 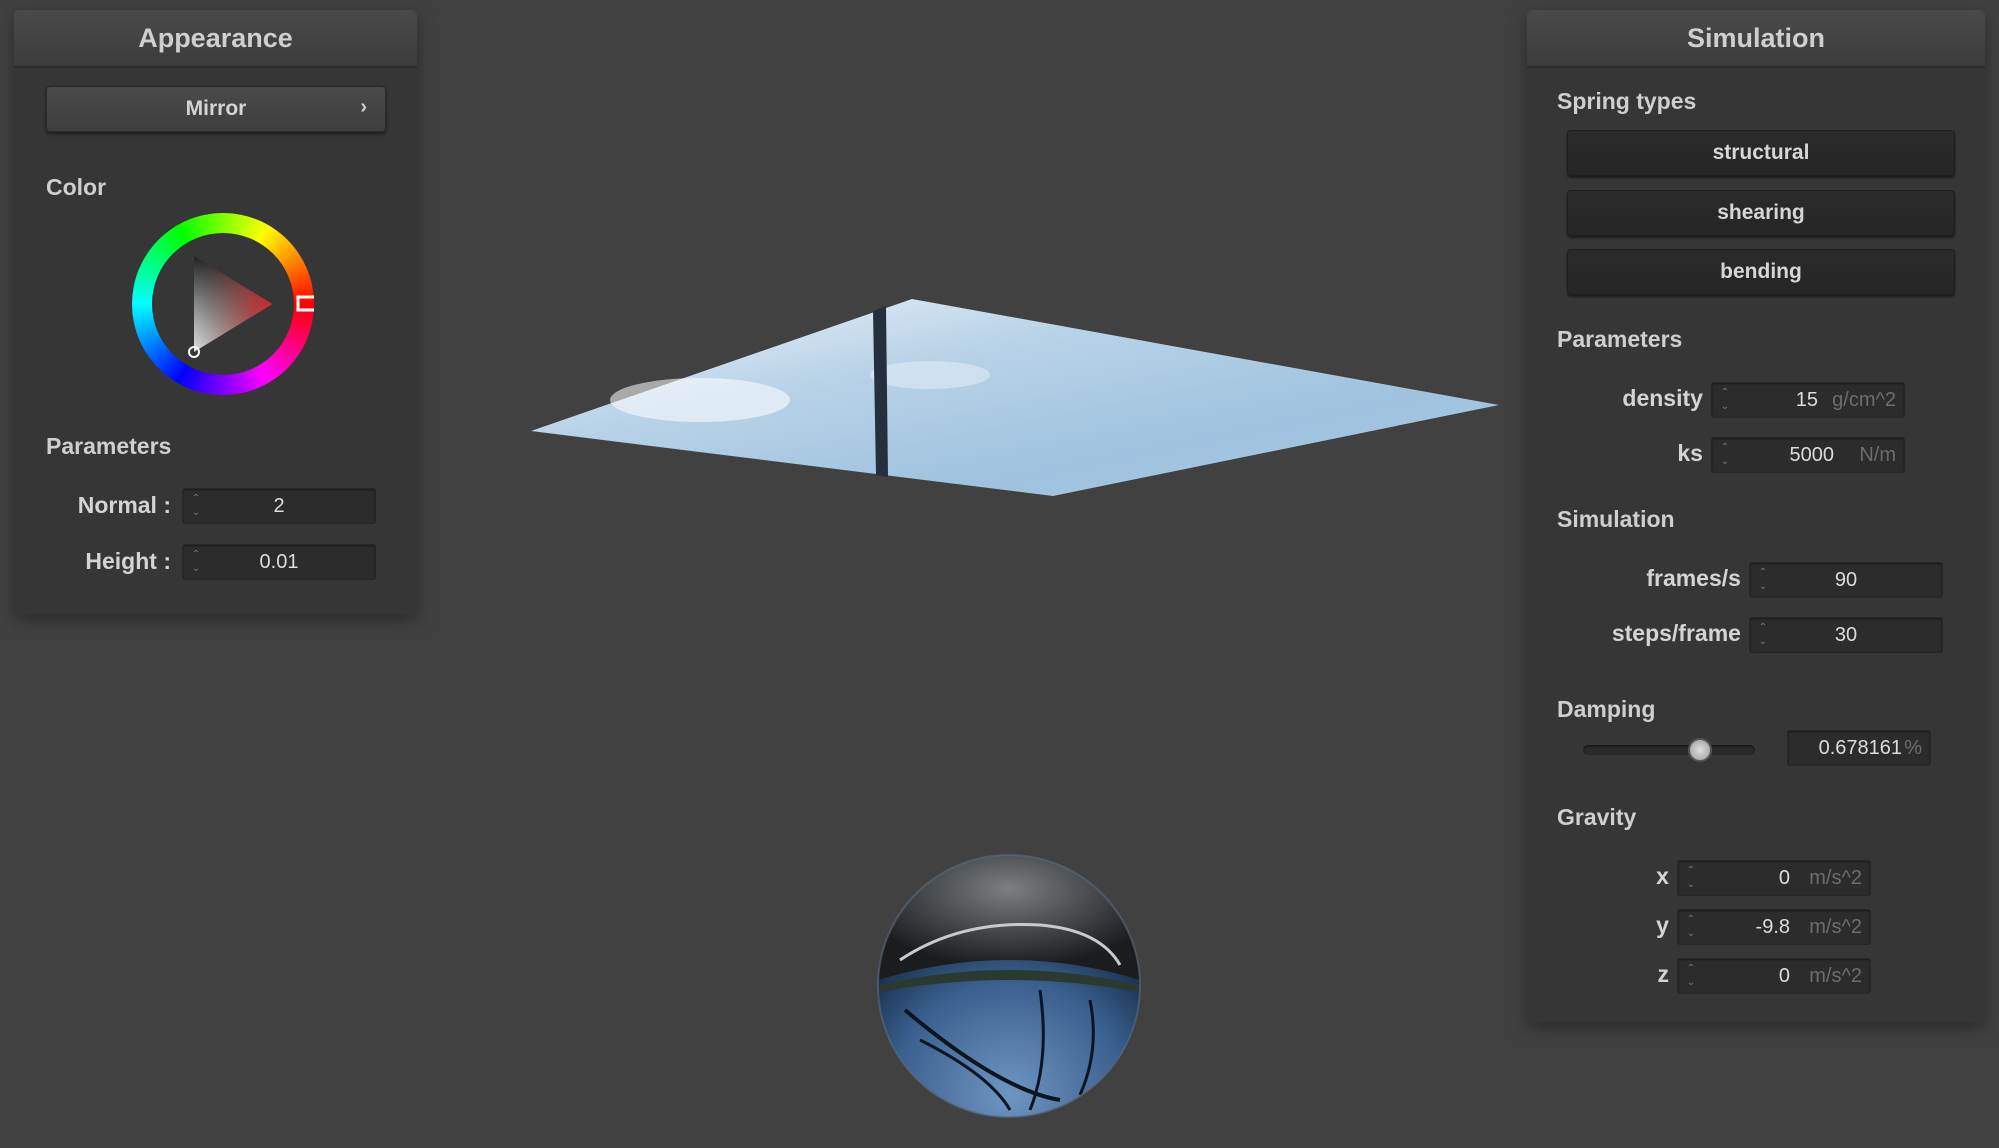 I want to click on gravity-y-value: -9.8, so click(x=1772, y=927).